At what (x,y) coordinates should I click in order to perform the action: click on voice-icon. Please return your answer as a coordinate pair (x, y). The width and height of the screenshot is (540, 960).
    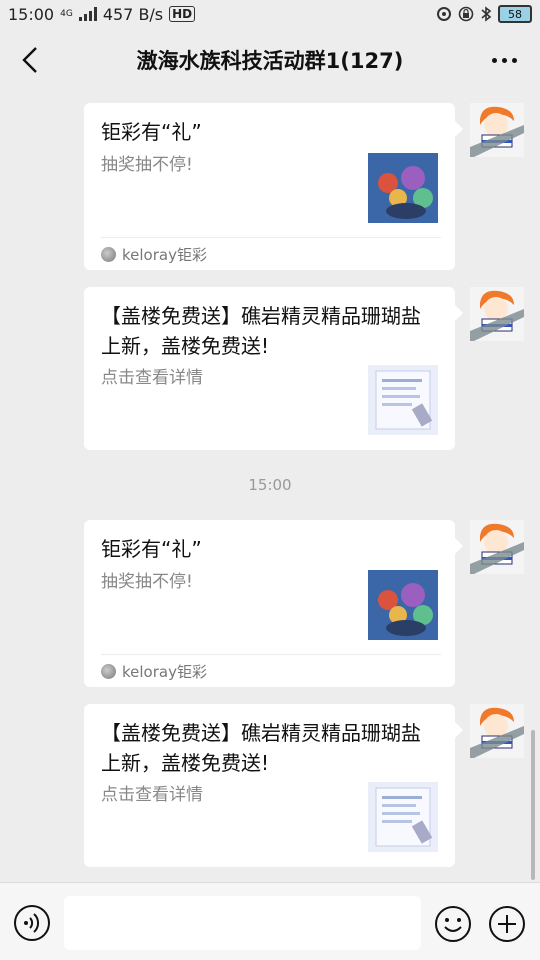
    Looking at the image, I should click on (32, 923).